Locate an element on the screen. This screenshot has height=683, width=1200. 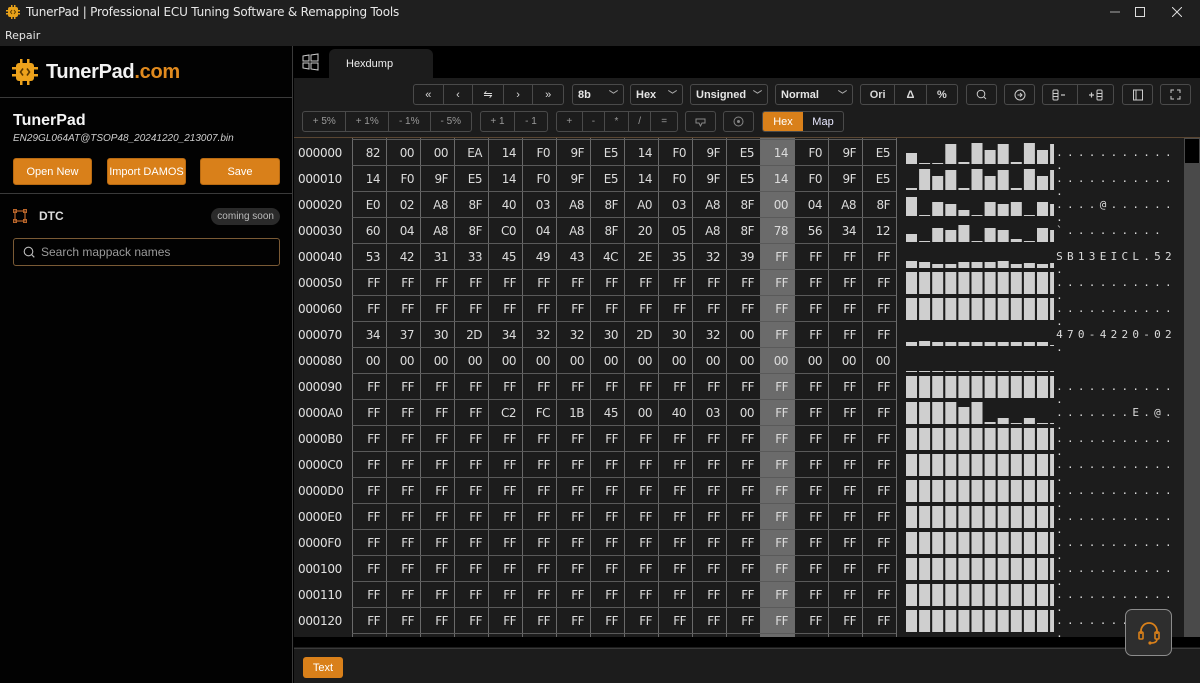
hex-cell: 03 is located at coordinates (675, 205).